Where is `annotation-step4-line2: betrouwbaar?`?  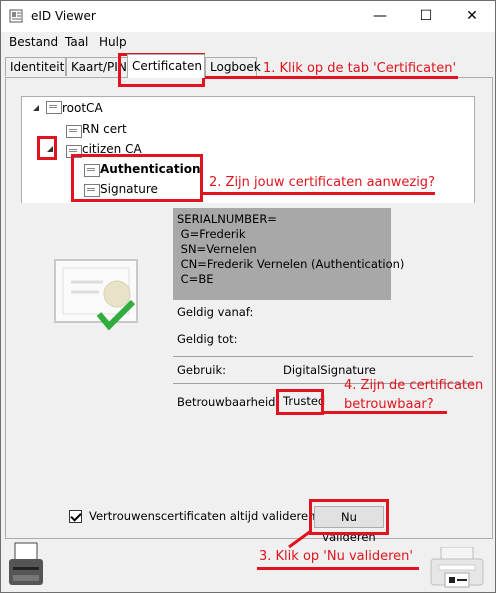
annotation-step4-line2: betrouwbaar? is located at coordinates (389, 404).